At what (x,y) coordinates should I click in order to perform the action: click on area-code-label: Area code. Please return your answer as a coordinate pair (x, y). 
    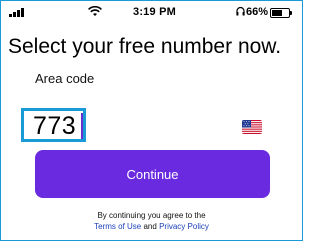
    Looking at the image, I should click on (65, 78).